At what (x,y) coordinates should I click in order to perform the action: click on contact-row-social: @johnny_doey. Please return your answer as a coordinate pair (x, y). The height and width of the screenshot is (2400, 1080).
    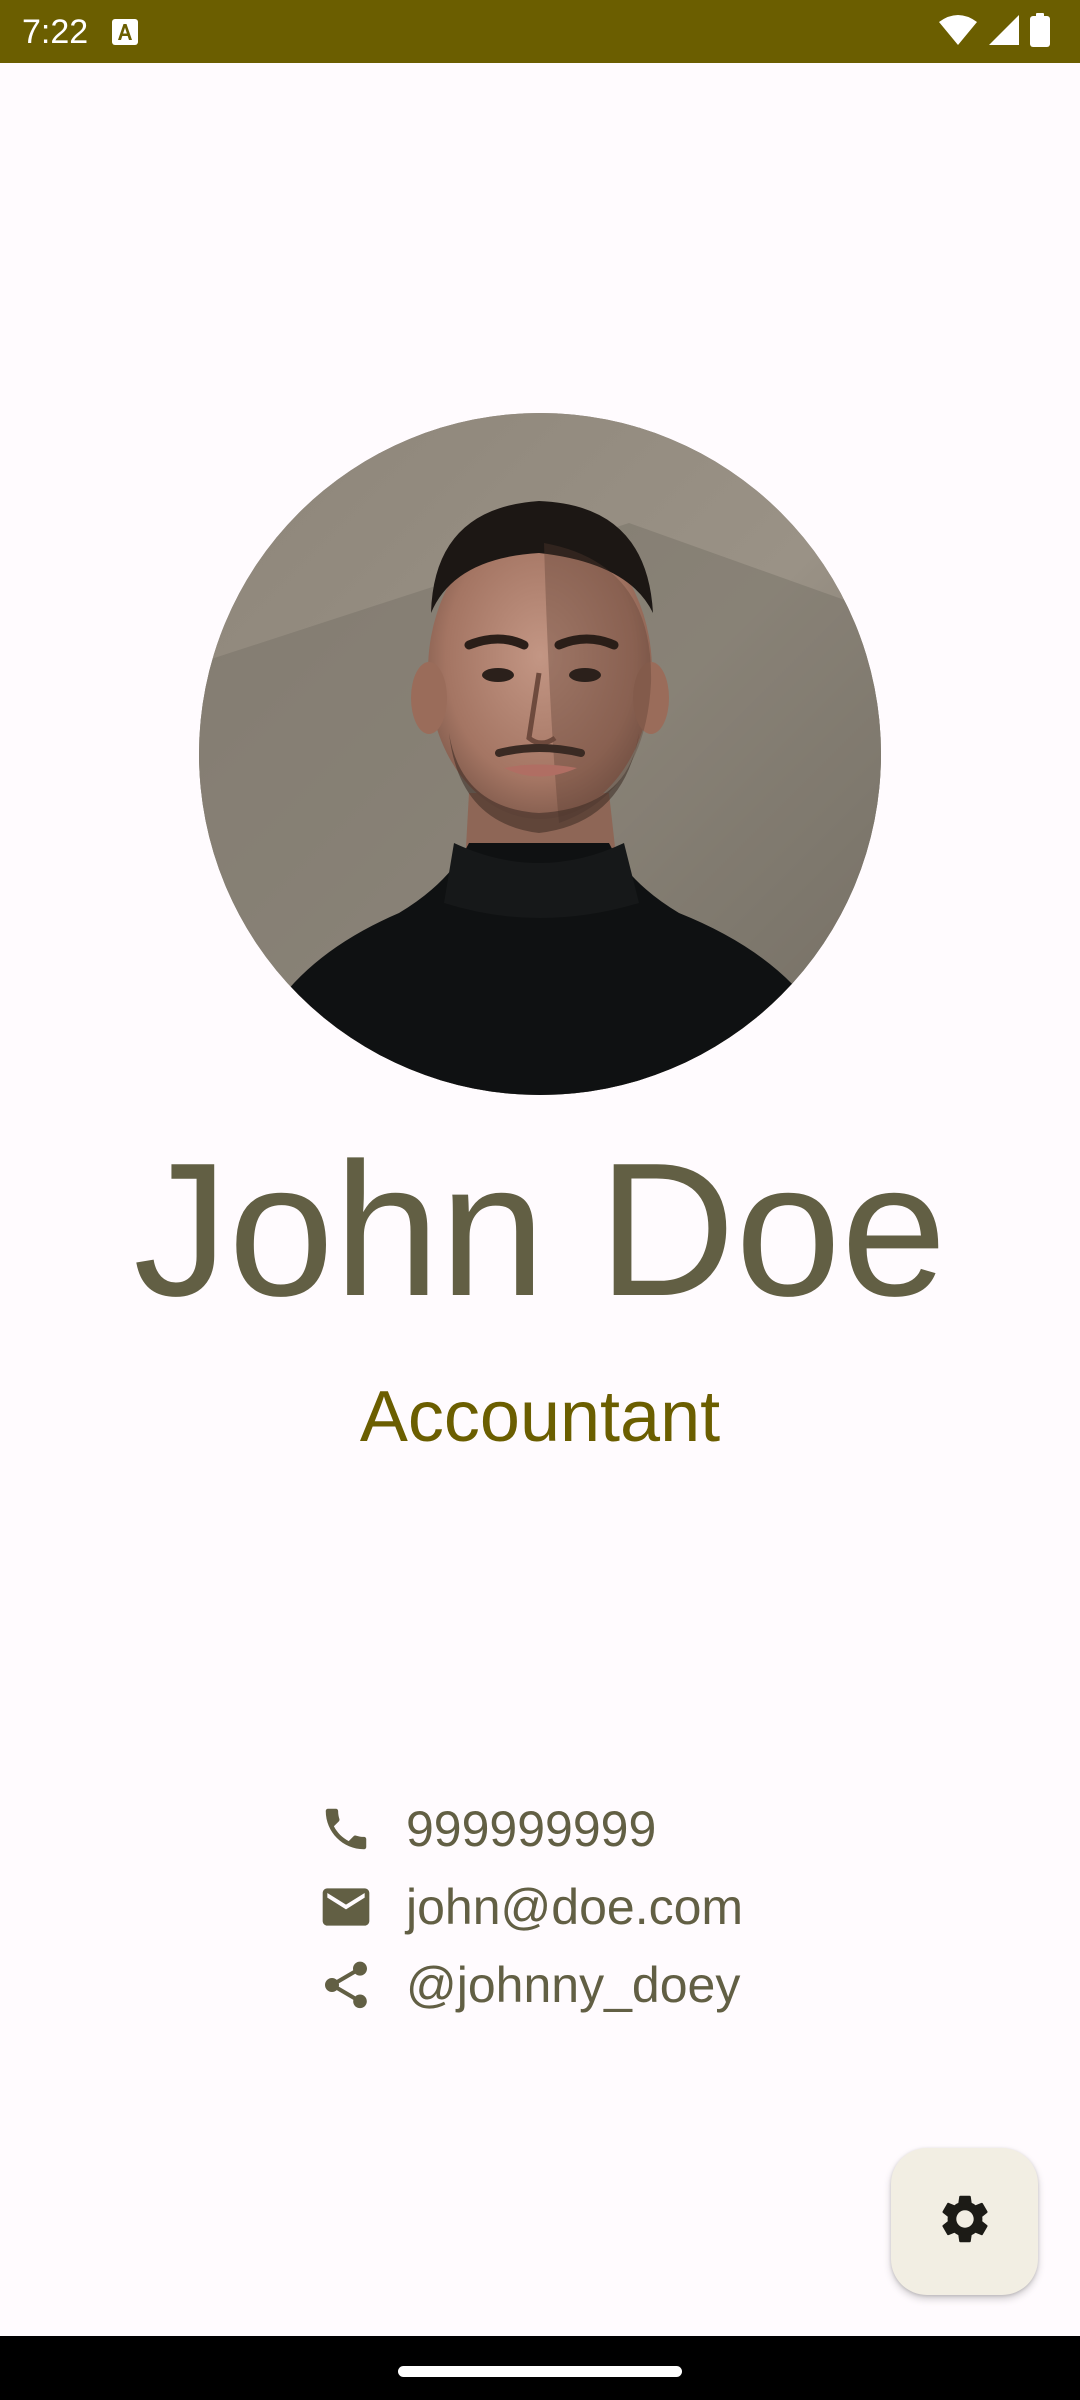
    Looking at the image, I should click on (616, 1985).